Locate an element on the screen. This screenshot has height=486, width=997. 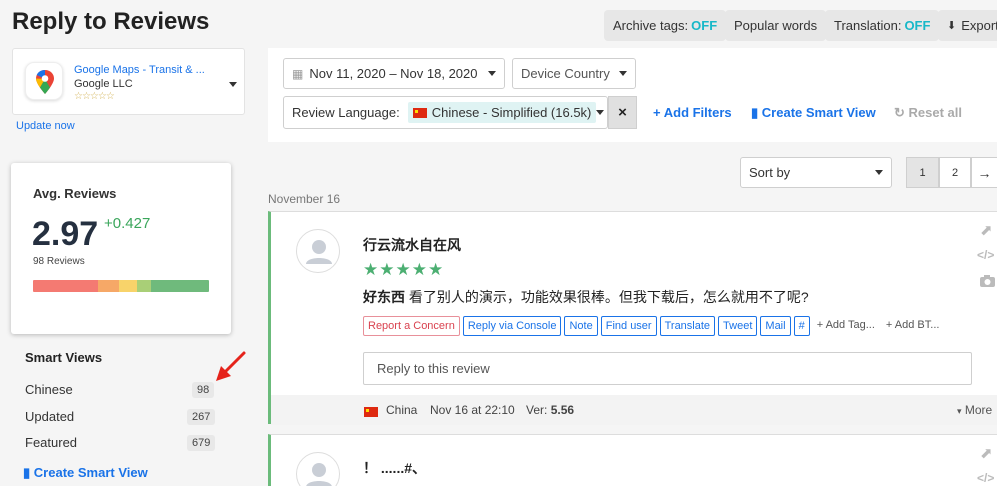
download-icon: ⬇ is located at coordinates (952, 26).